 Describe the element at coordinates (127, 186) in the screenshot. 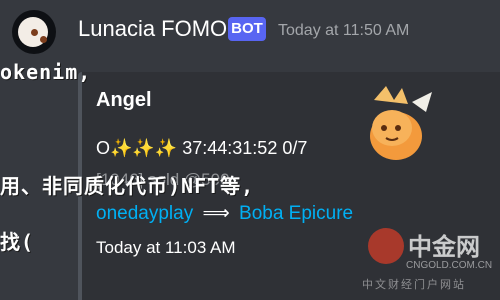

I see `overlay-text-line-2: 用、非同质化代币)NFT等,` at that location.